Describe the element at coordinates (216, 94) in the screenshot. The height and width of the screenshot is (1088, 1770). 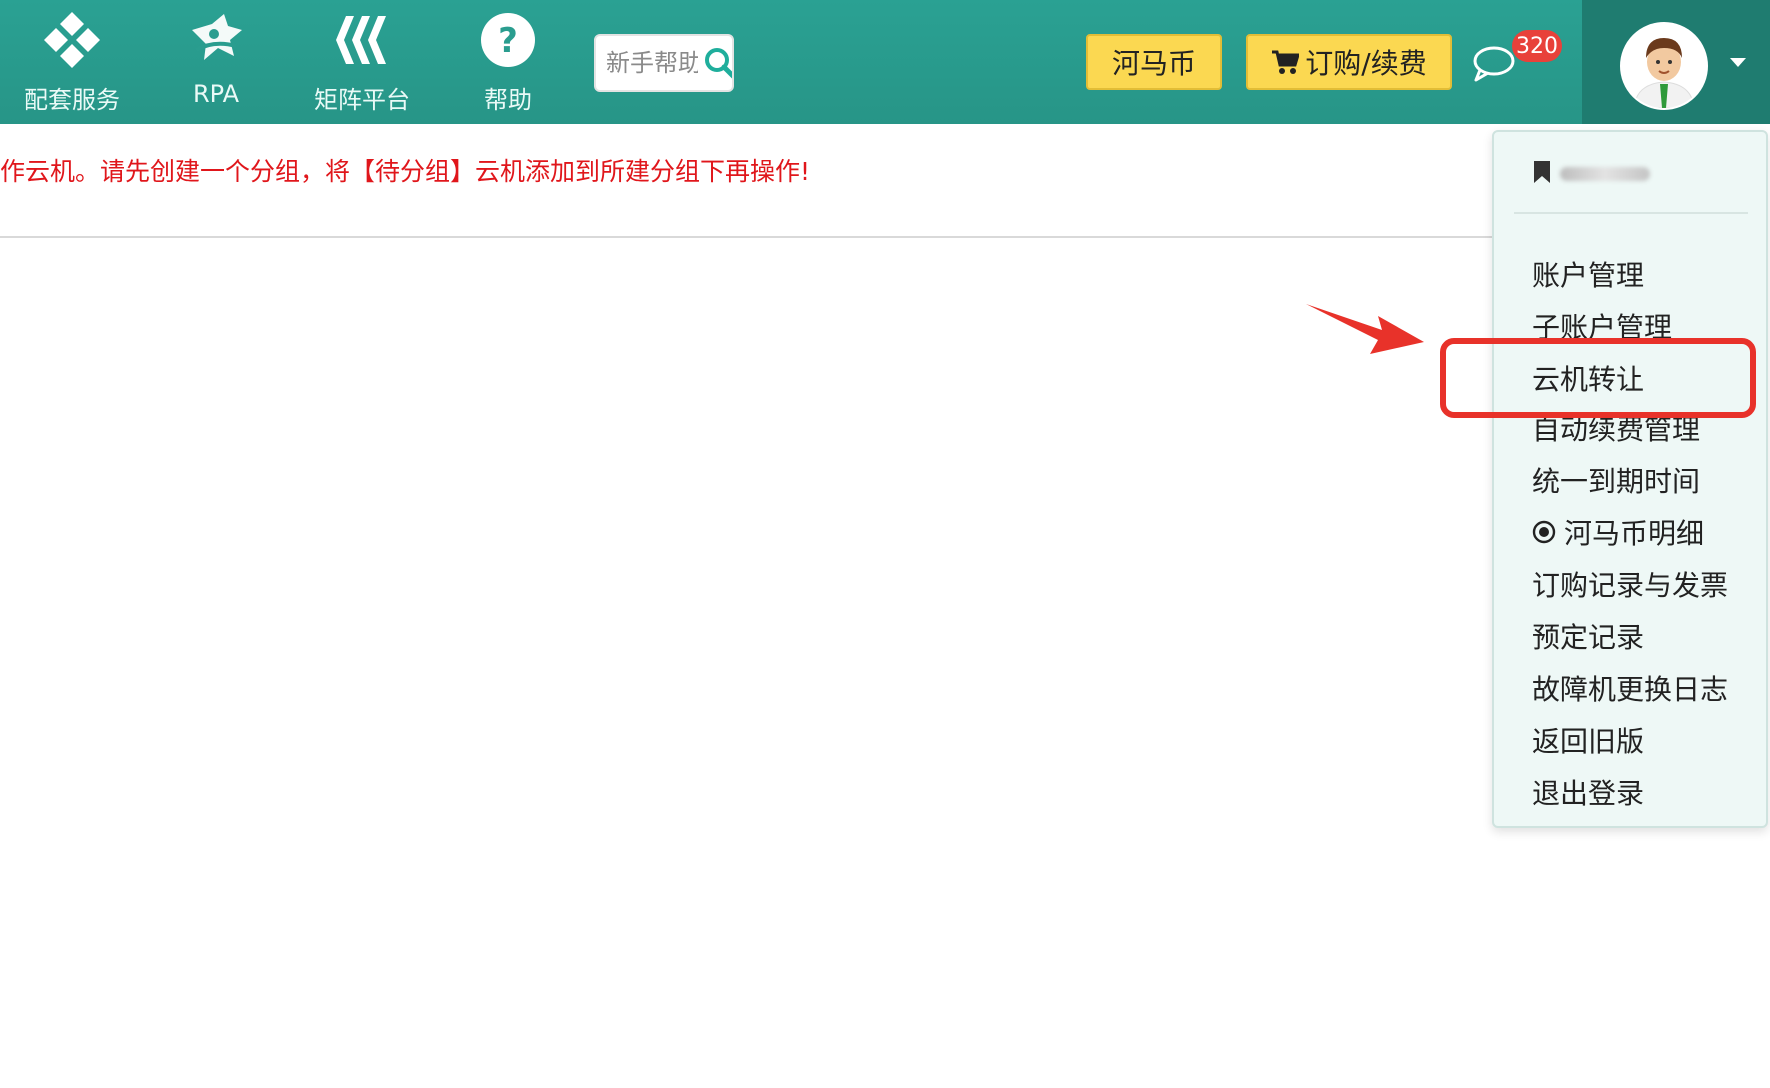
I see `nav-item-label: RPA` at that location.